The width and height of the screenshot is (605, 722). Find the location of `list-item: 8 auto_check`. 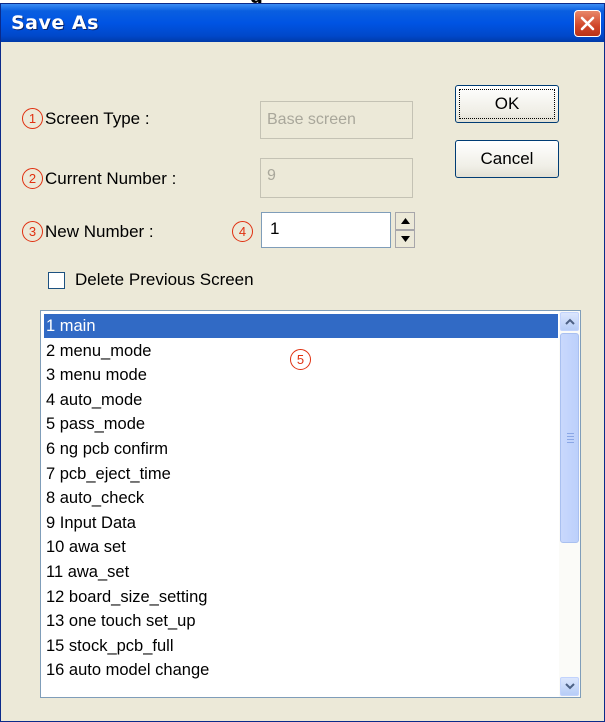

list-item: 8 auto_check is located at coordinates (301, 498).